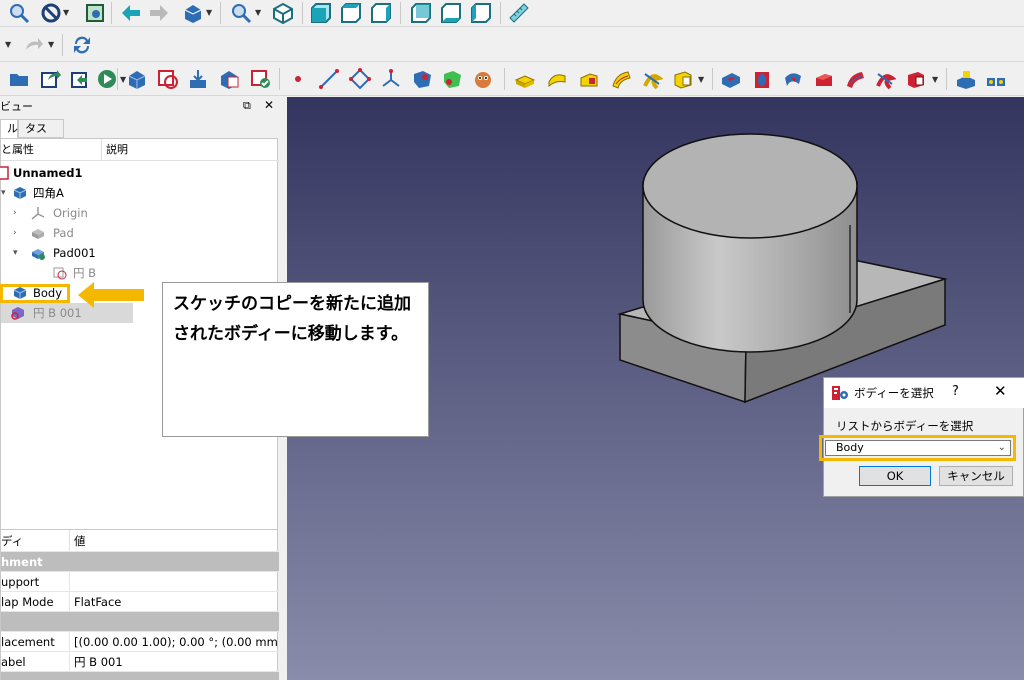 Image resolution: width=1024 pixels, height=680 pixels. Describe the element at coordinates (140, 662) in the screenshot. I see `property-row-label: abel 円 B 001` at that location.